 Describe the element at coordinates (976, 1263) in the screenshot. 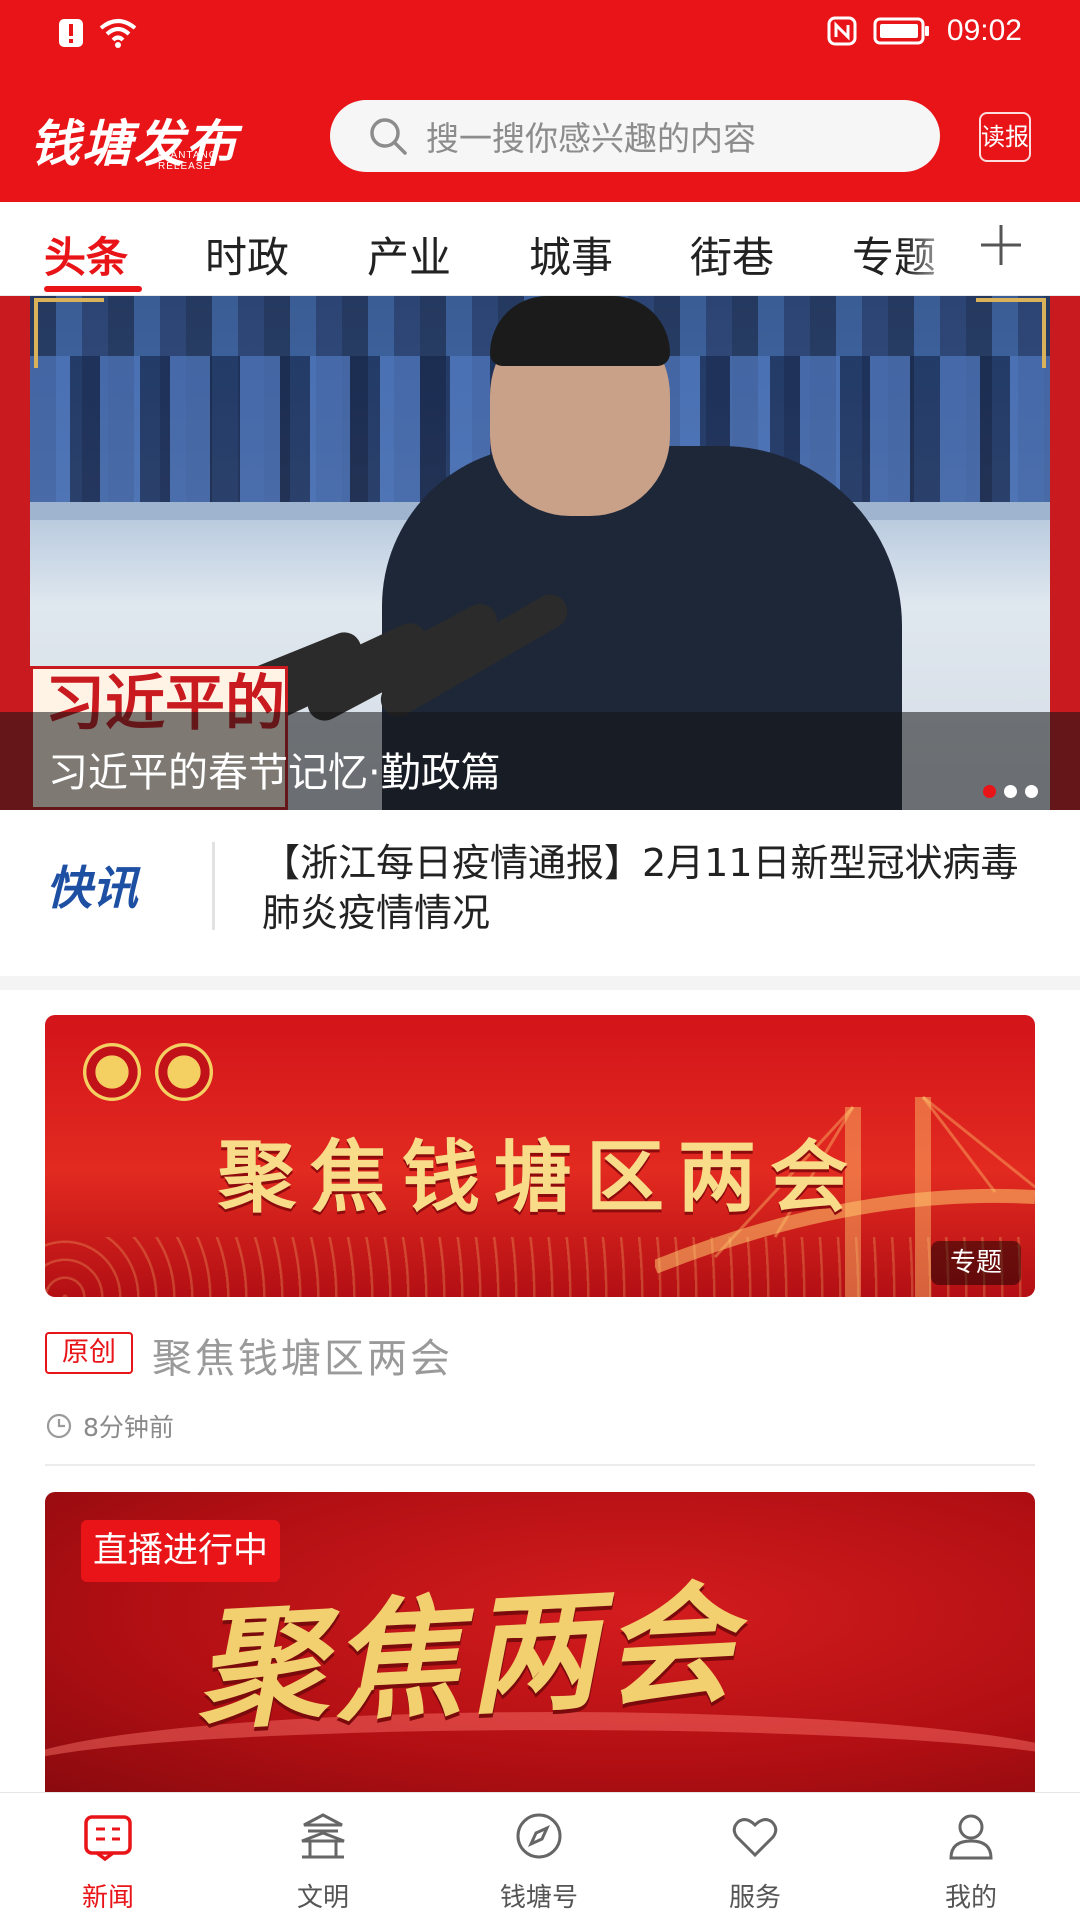

I see `topic-tag: 专题` at that location.